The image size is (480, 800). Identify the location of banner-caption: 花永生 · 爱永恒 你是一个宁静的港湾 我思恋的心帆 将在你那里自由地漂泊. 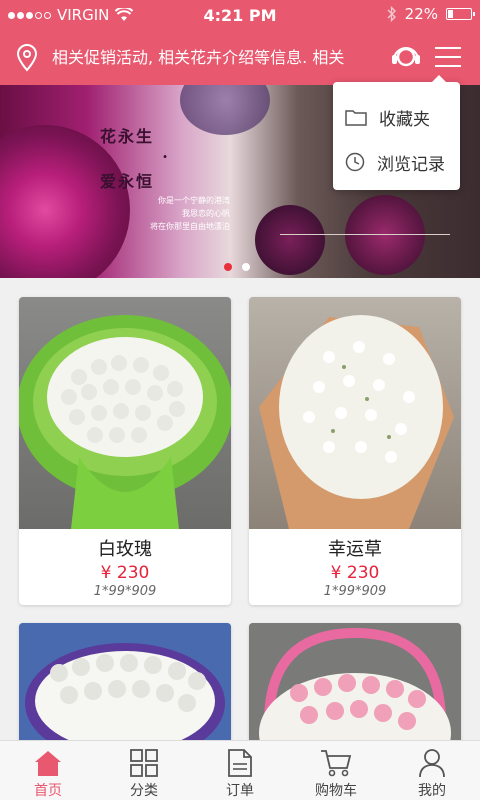
(165, 178).